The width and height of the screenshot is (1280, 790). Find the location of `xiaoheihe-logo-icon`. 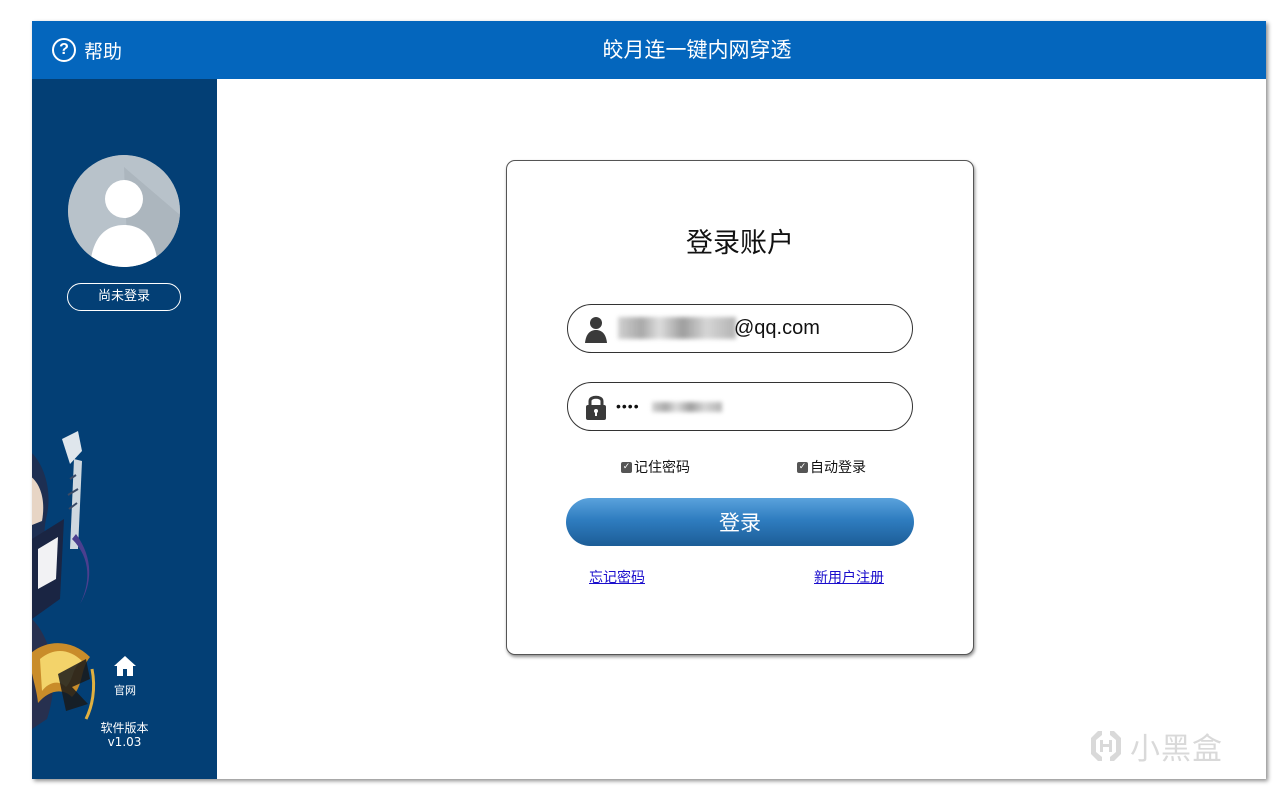

xiaoheihe-logo-icon is located at coordinates (1106, 746).